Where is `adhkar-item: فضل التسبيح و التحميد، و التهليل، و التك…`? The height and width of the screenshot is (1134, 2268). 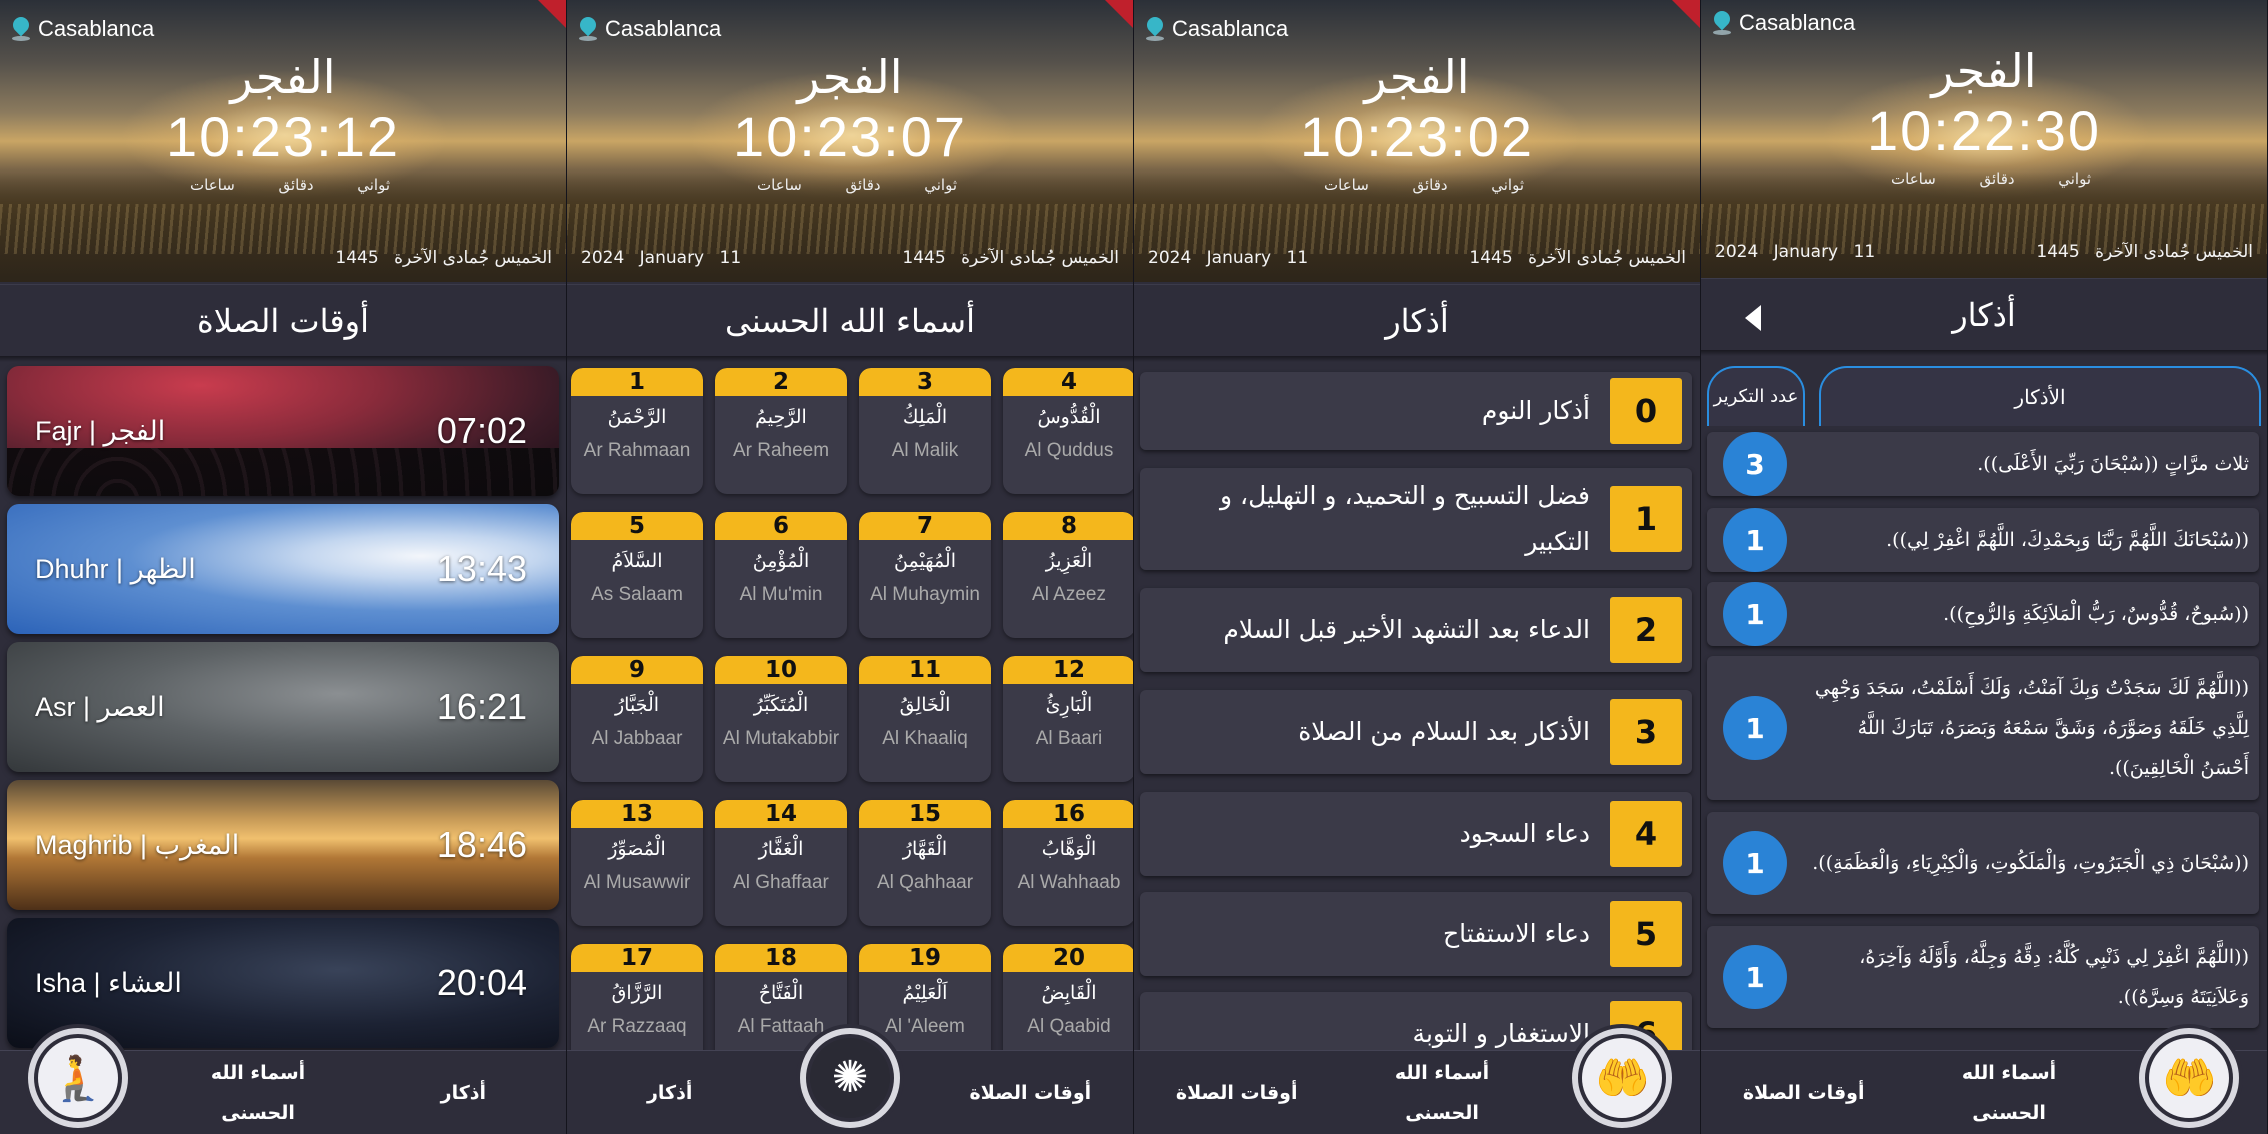 adhkar-item: فضل التسبيح و التحميد، و التهليل، و التك… is located at coordinates (1416, 519).